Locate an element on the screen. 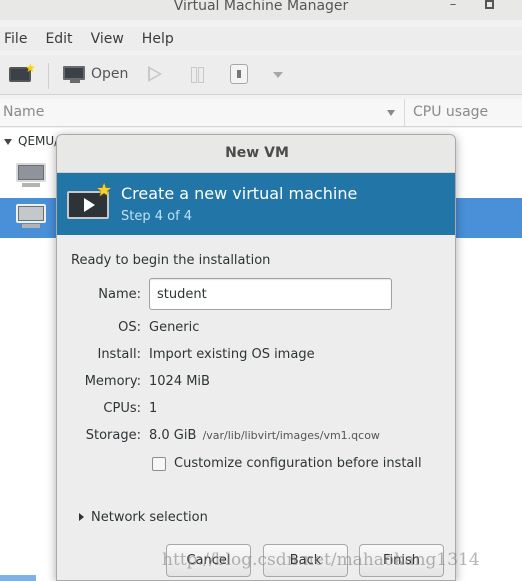 This screenshot has width=522, height=581. memory-label: Memory: is located at coordinates (112, 381).